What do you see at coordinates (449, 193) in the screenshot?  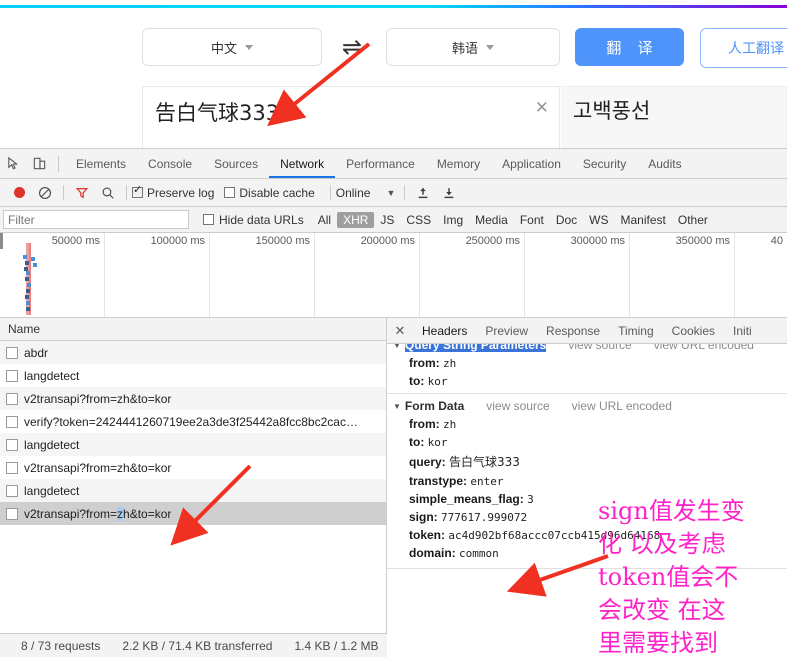 I see `export-har-button` at bounding box center [449, 193].